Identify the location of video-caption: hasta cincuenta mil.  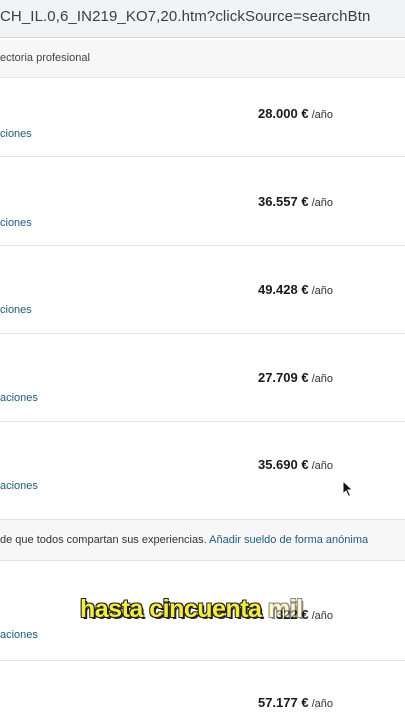
(191, 609).